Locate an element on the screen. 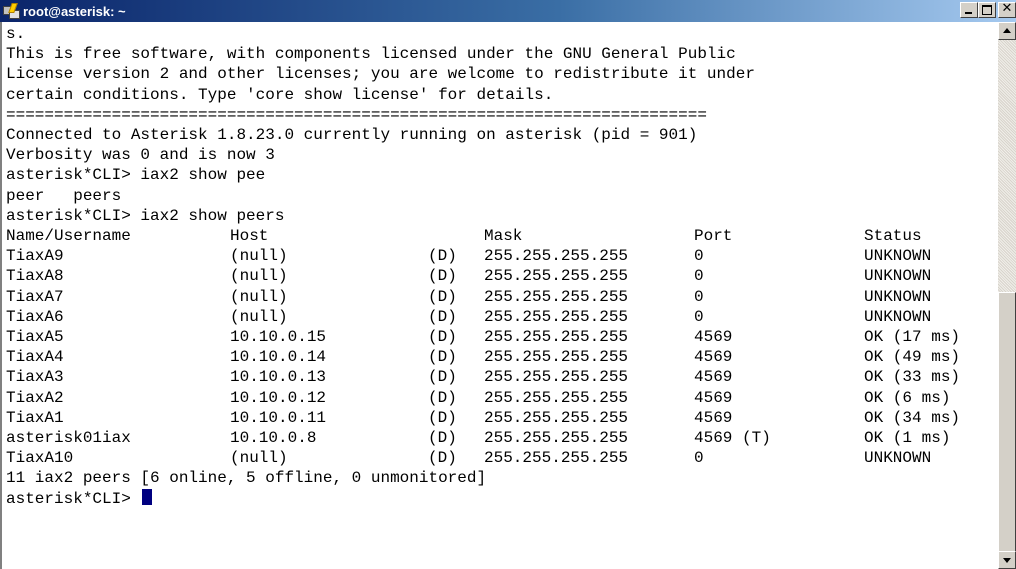 This screenshot has height=569, width=1016. peer-name-cell: TiaxA7 is located at coordinates (35, 296).